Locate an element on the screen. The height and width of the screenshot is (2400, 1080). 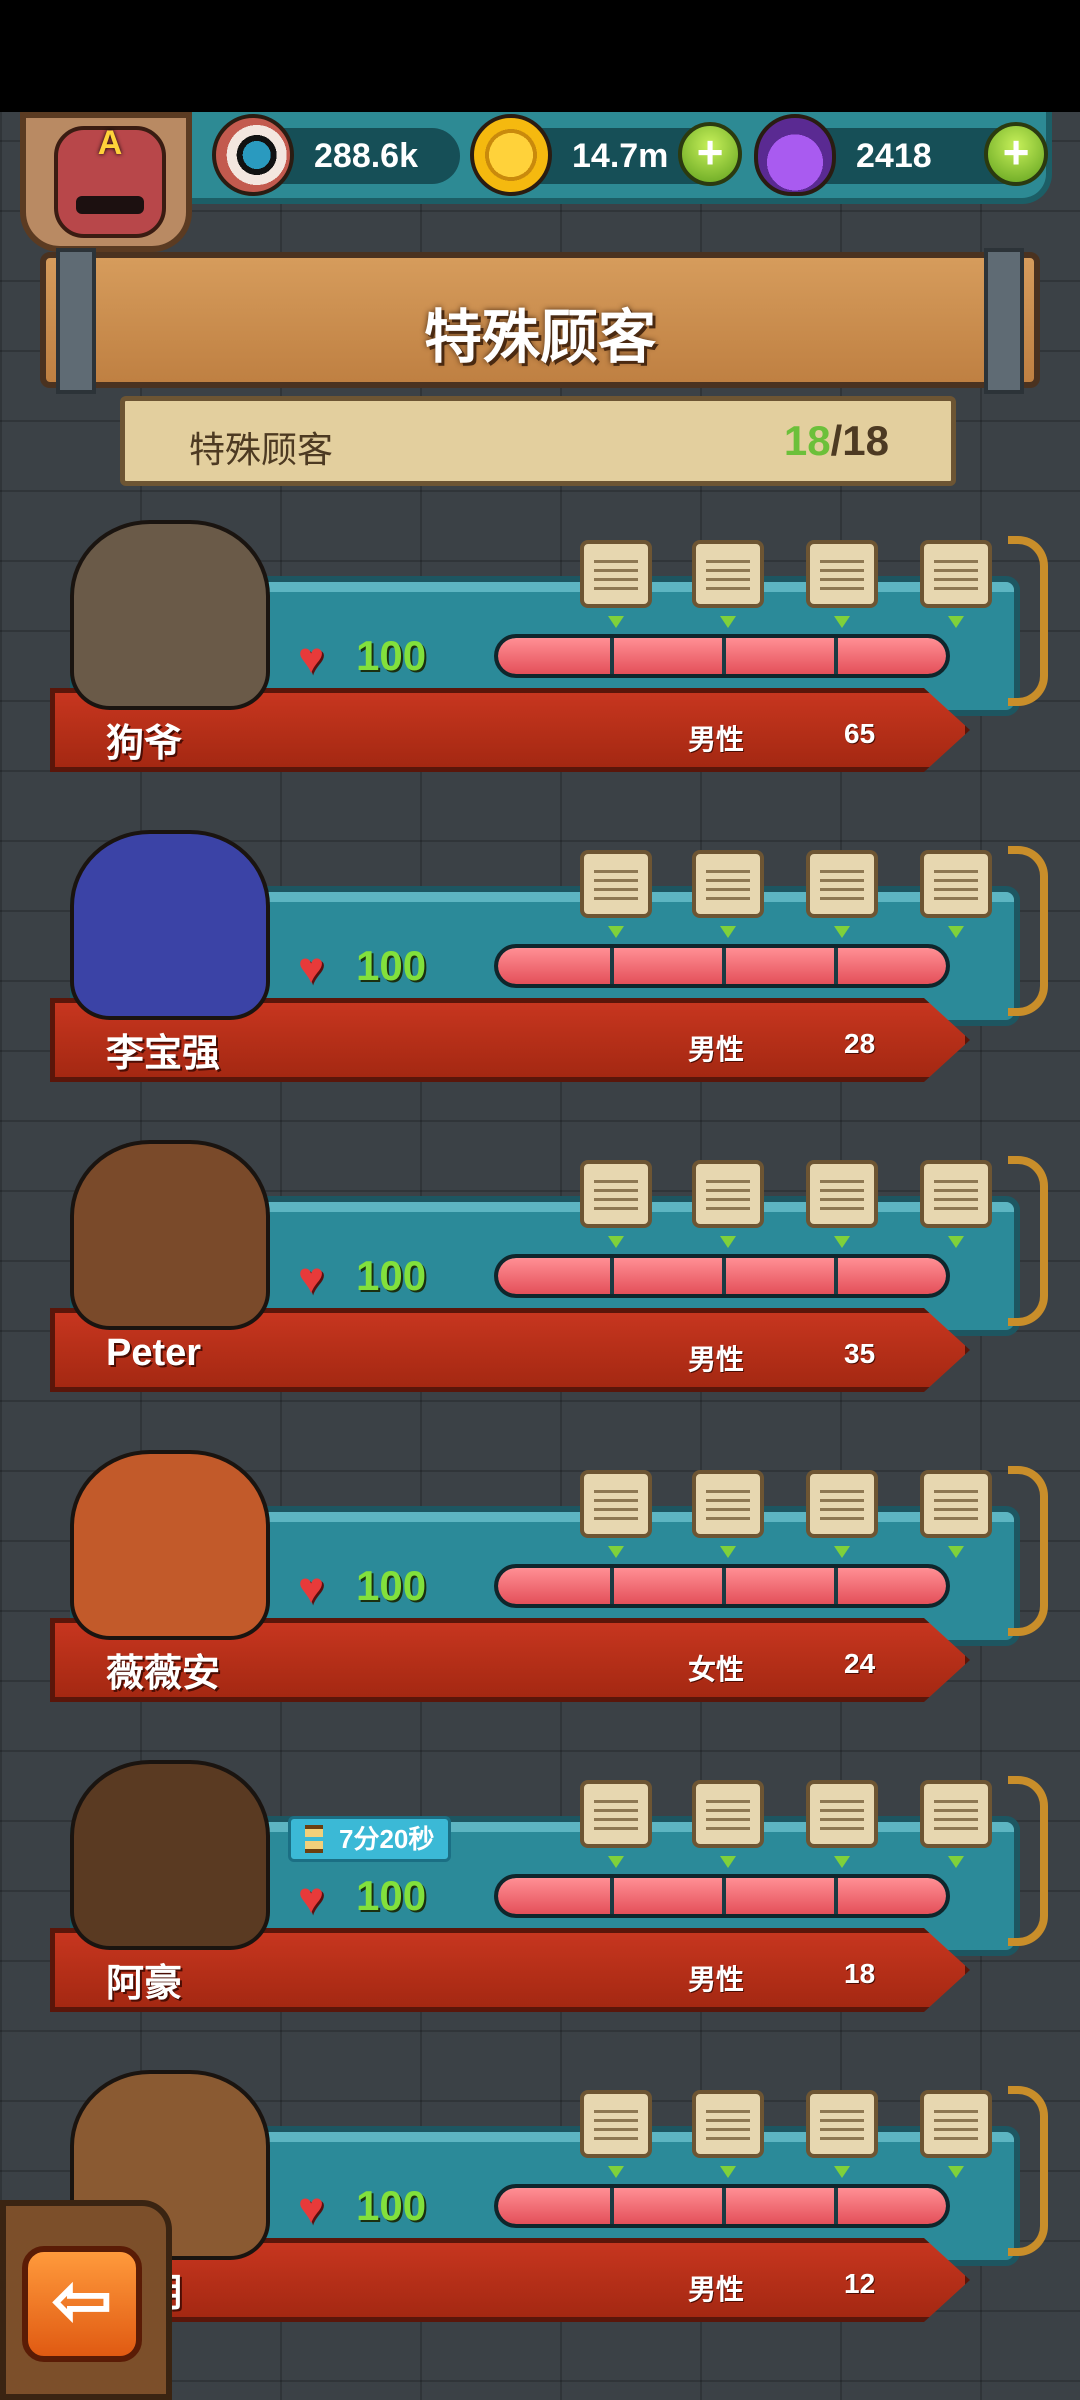
page-title: 特殊顾客 is located at coordinates (539, 337).